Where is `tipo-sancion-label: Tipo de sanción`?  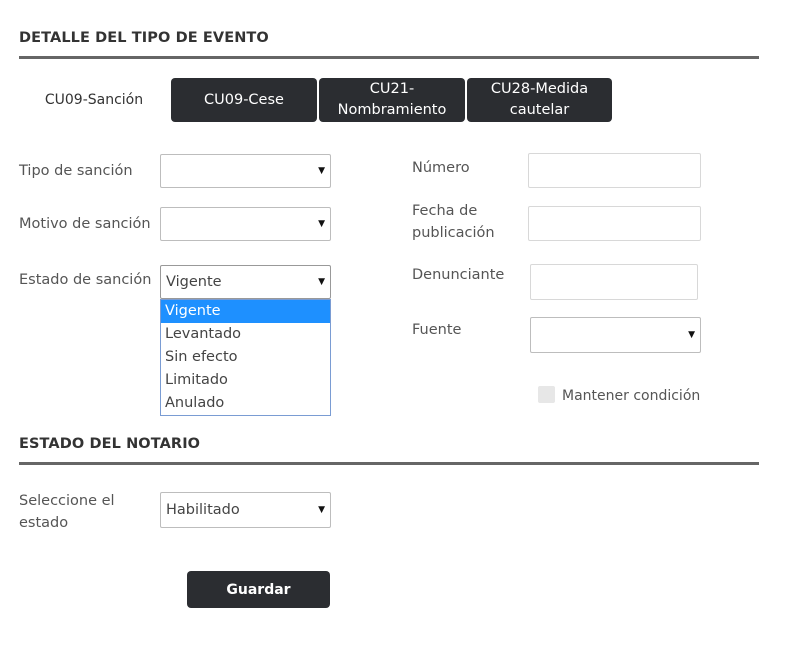
tipo-sancion-label: Tipo de sanción is located at coordinates (76, 171).